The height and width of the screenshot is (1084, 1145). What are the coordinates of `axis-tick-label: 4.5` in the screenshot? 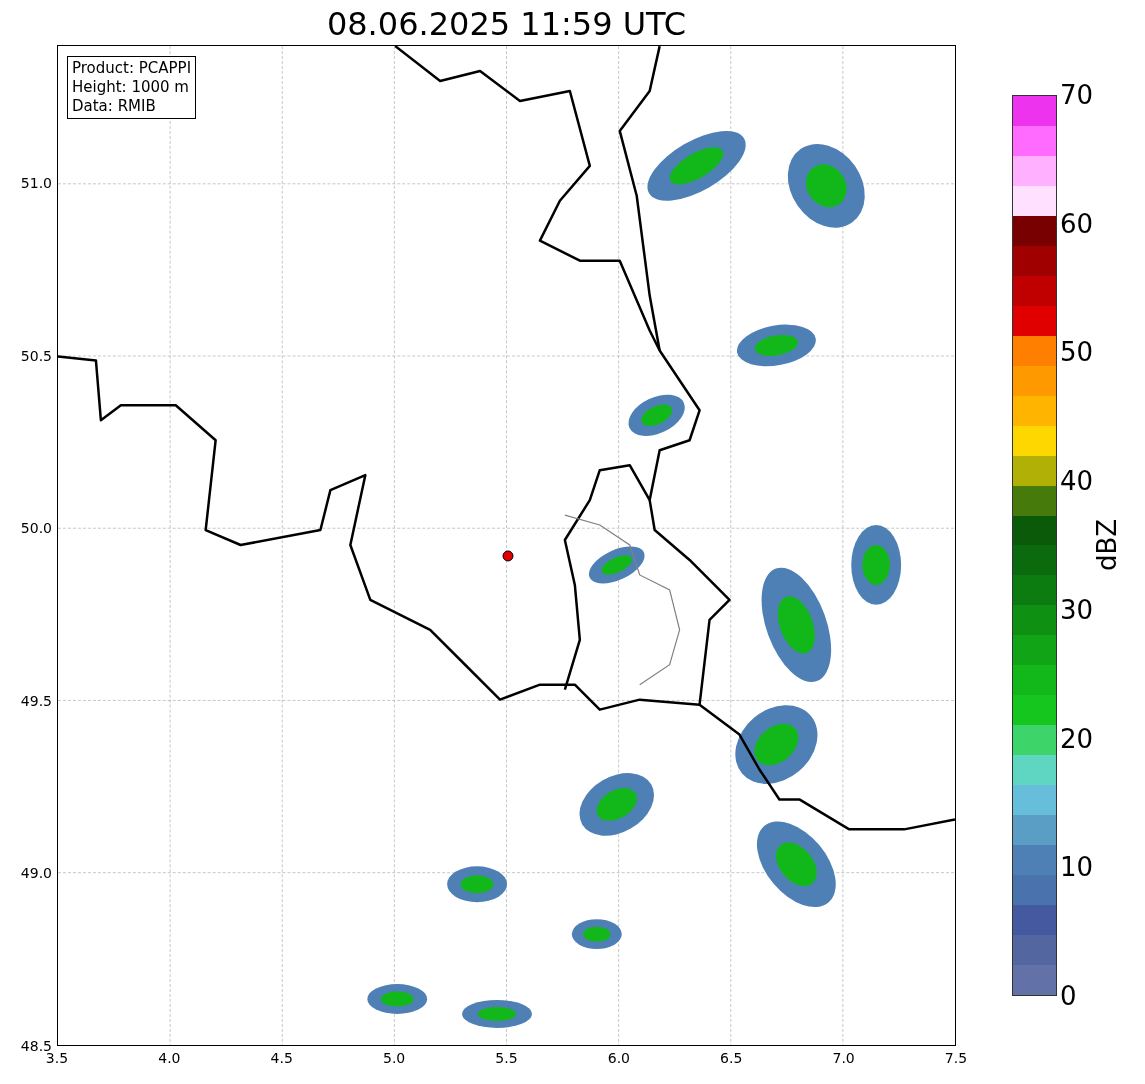 It's located at (281, 1058).